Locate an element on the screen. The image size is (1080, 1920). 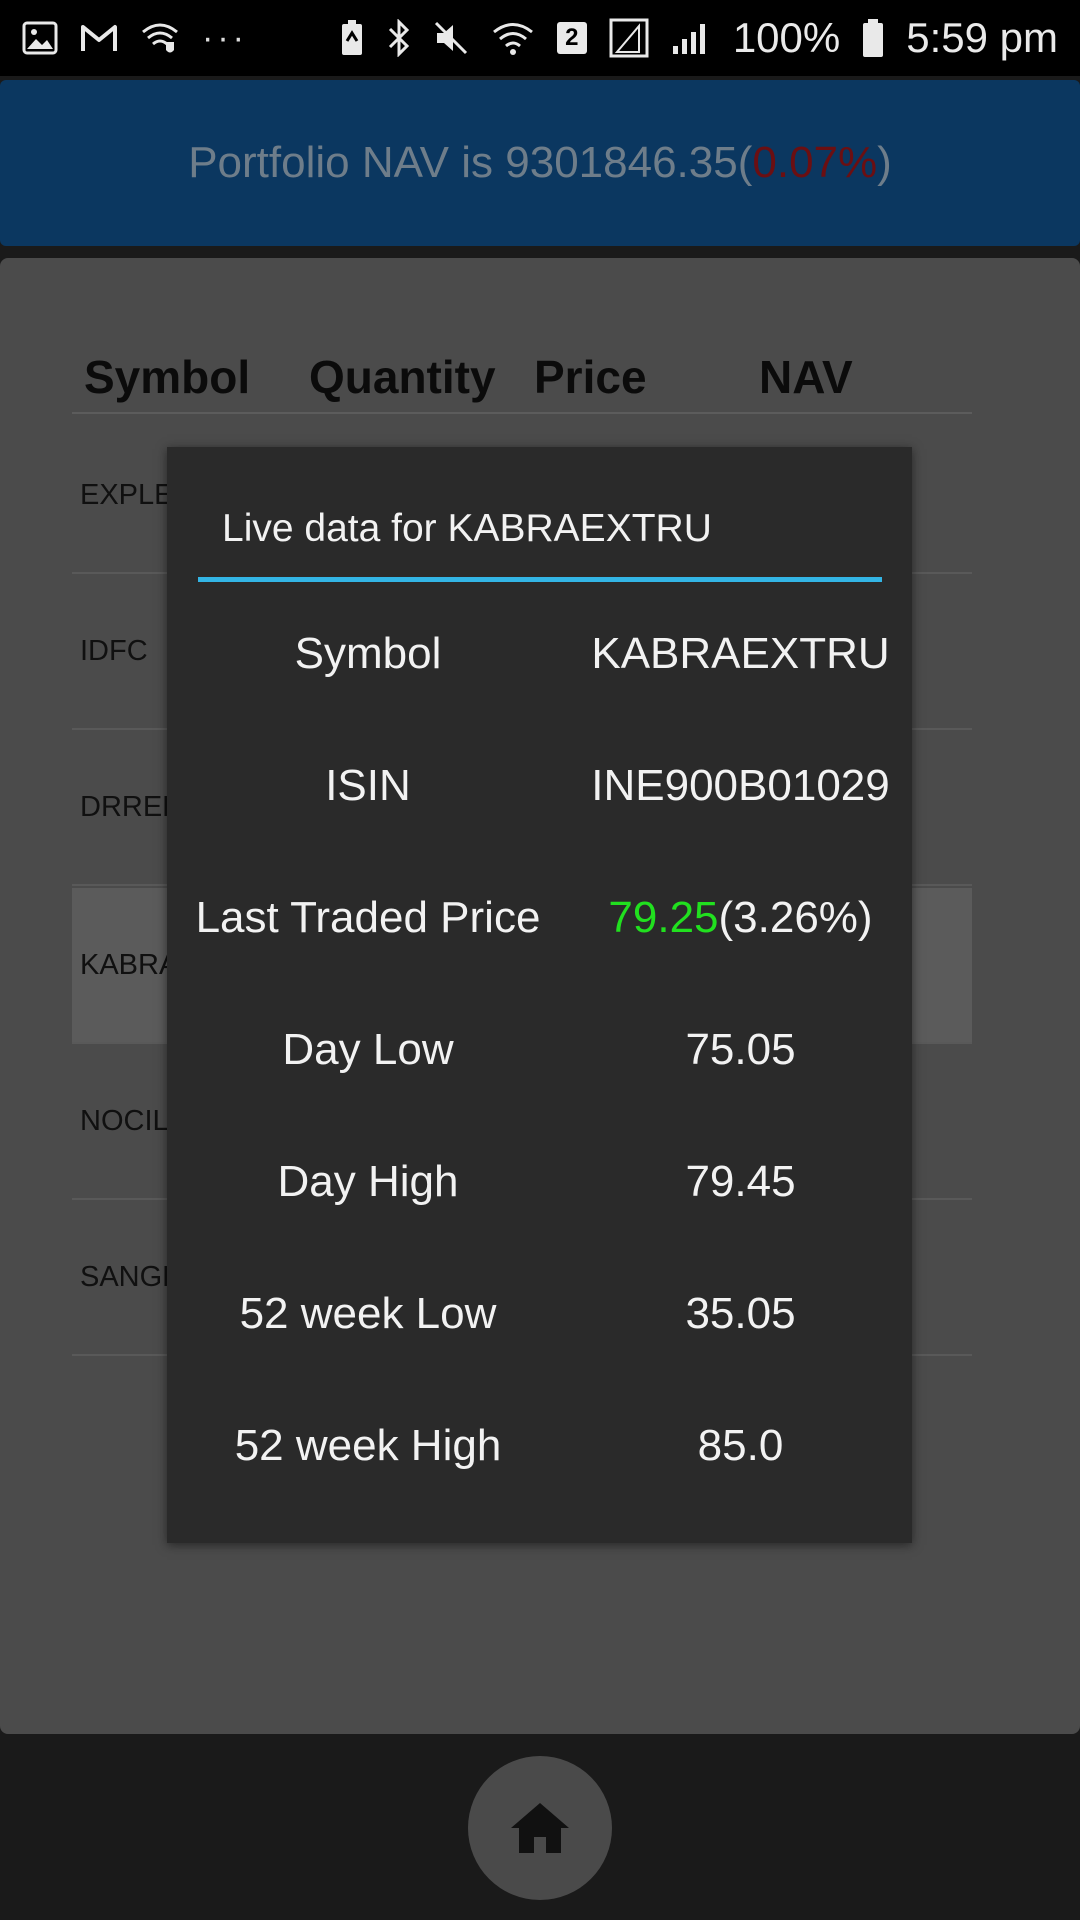
field-label: Last Traded Price is located at coordinates (368, 917).